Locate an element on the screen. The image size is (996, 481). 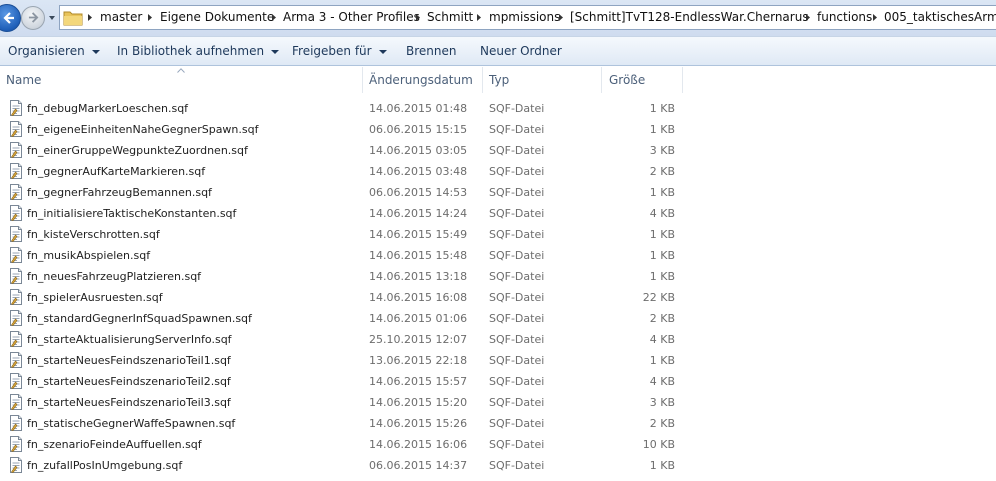
breadcrumb-item: Schmitt is located at coordinates (450, 17).